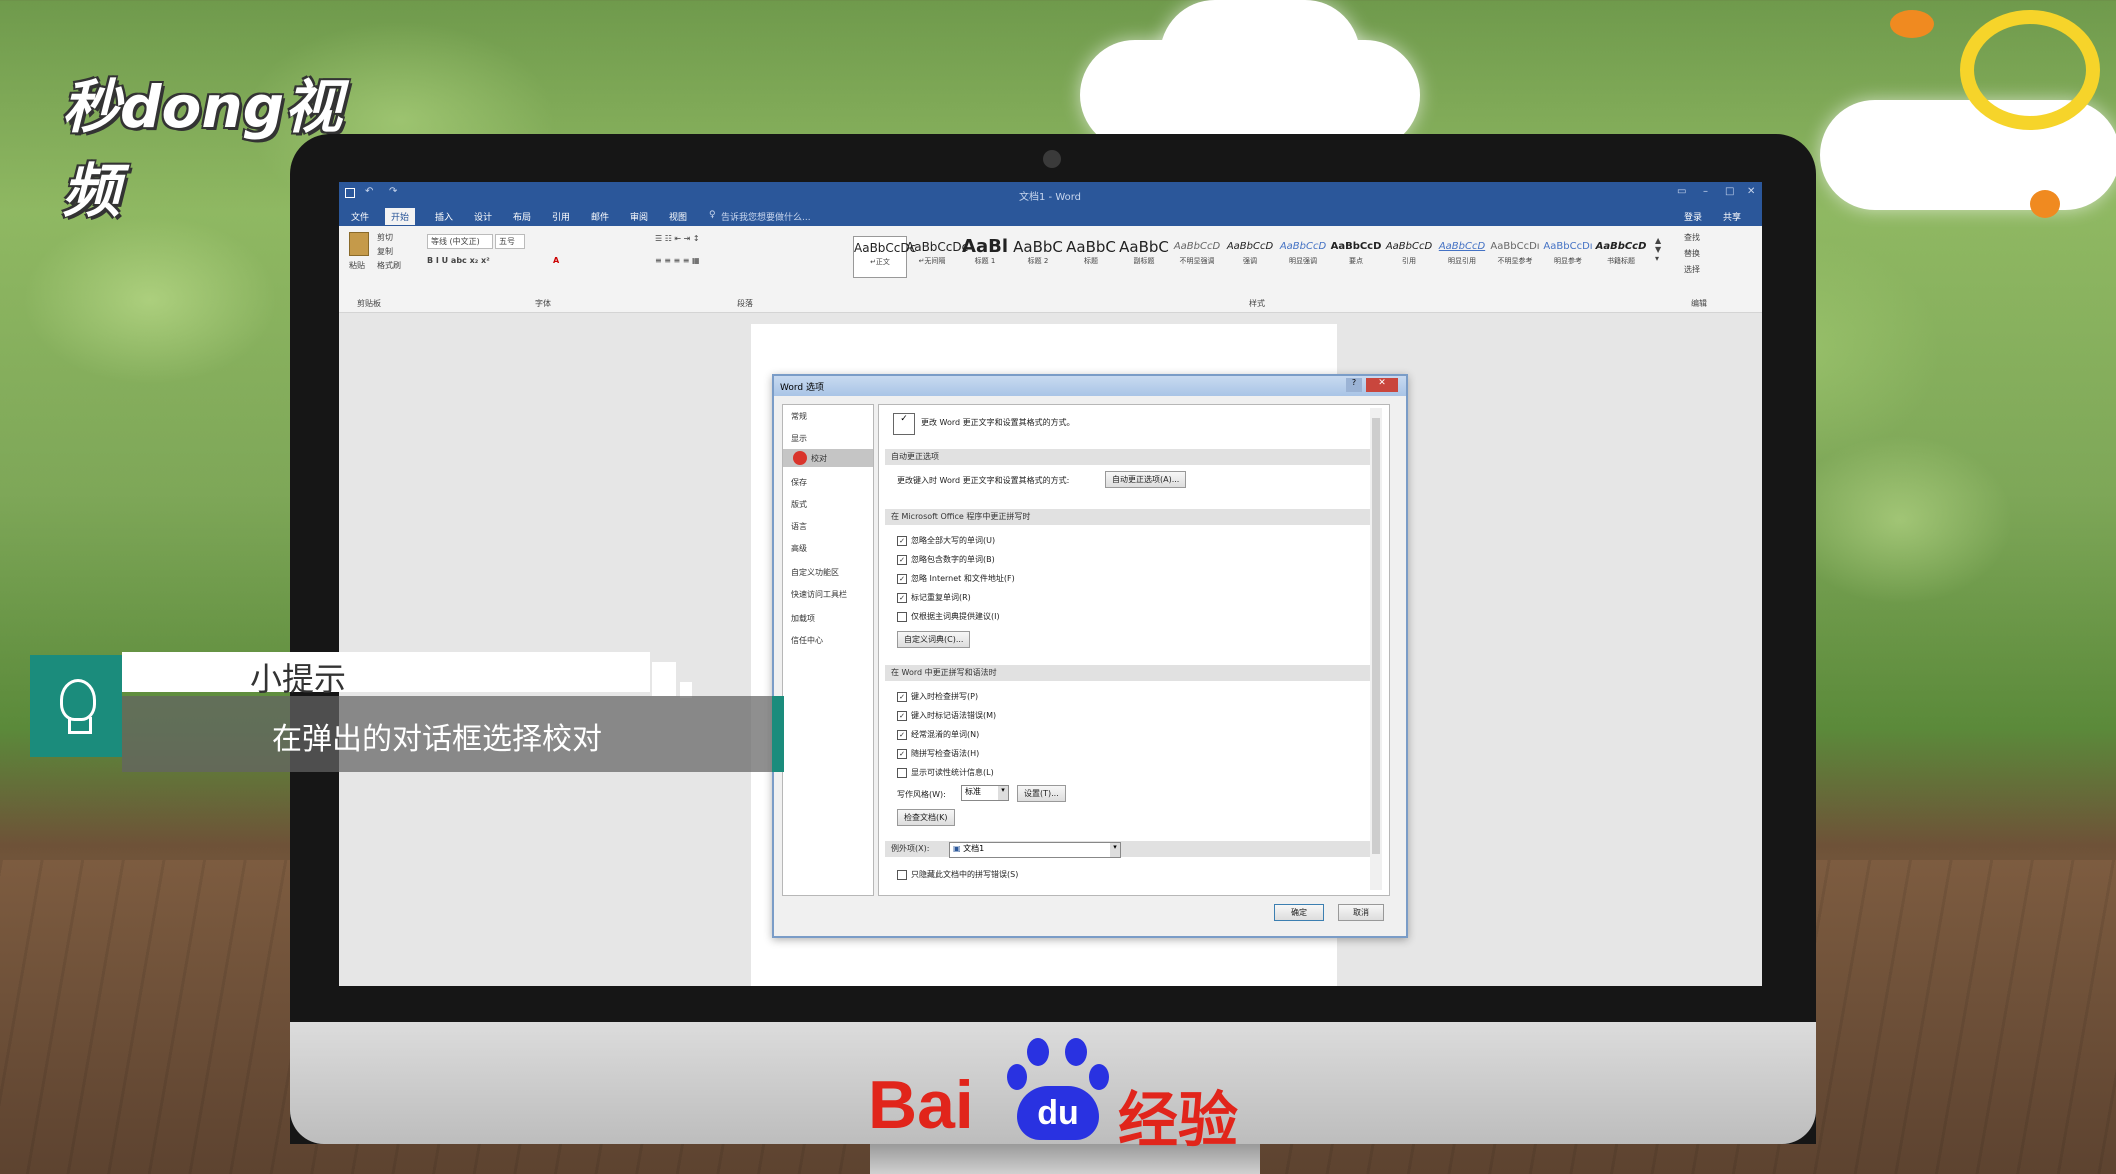 The image size is (2116, 1174). Describe the element at coordinates (1692, 237) in the screenshot. I see `find-button: 查找` at that location.